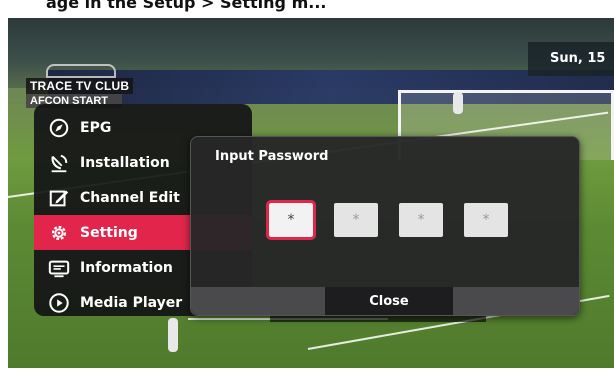 This screenshot has height=372, width=614. What do you see at coordinates (59, 268) in the screenshot?
I see `info-screen-icon` at bounding box center [59, 268].